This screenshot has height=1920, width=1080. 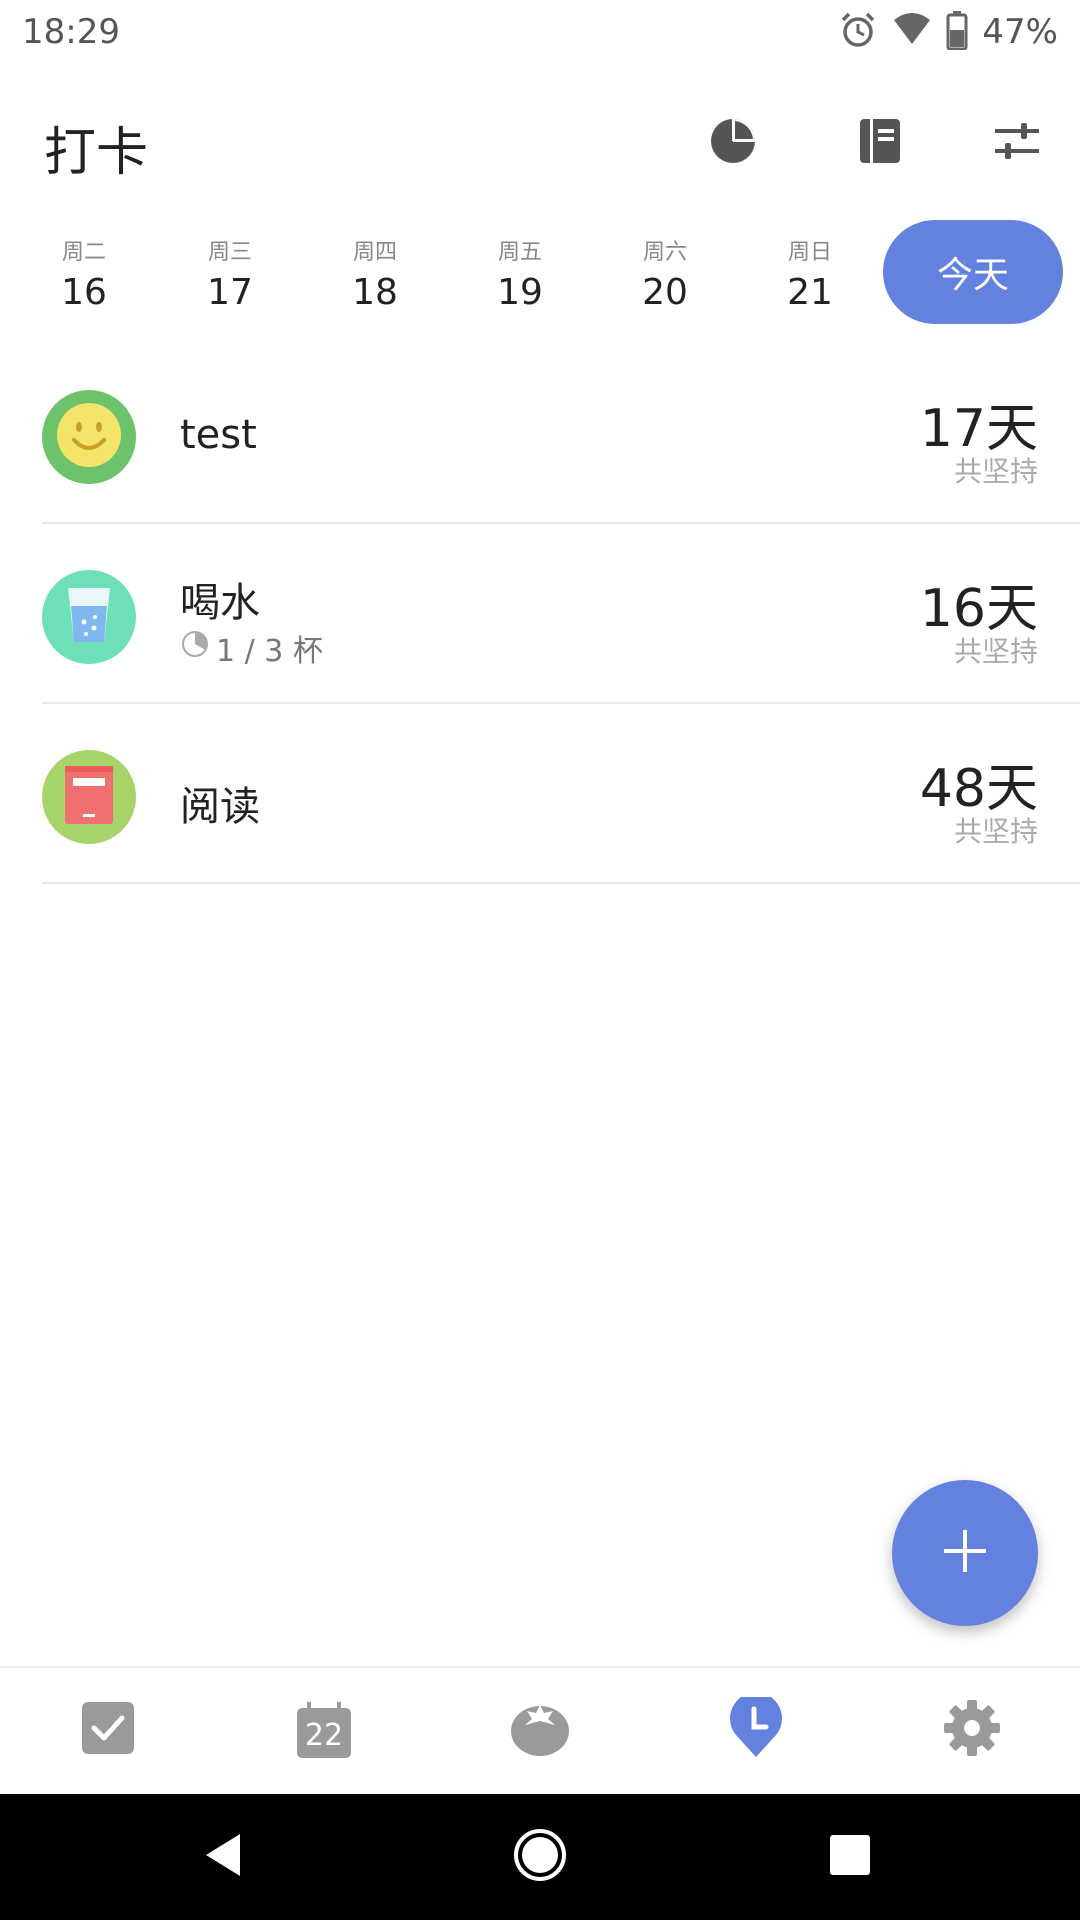 What do you see at coordinates (84, 265) in the screenshot?
I see `day-tue: 周二 16` at bounding box center [84, 265].